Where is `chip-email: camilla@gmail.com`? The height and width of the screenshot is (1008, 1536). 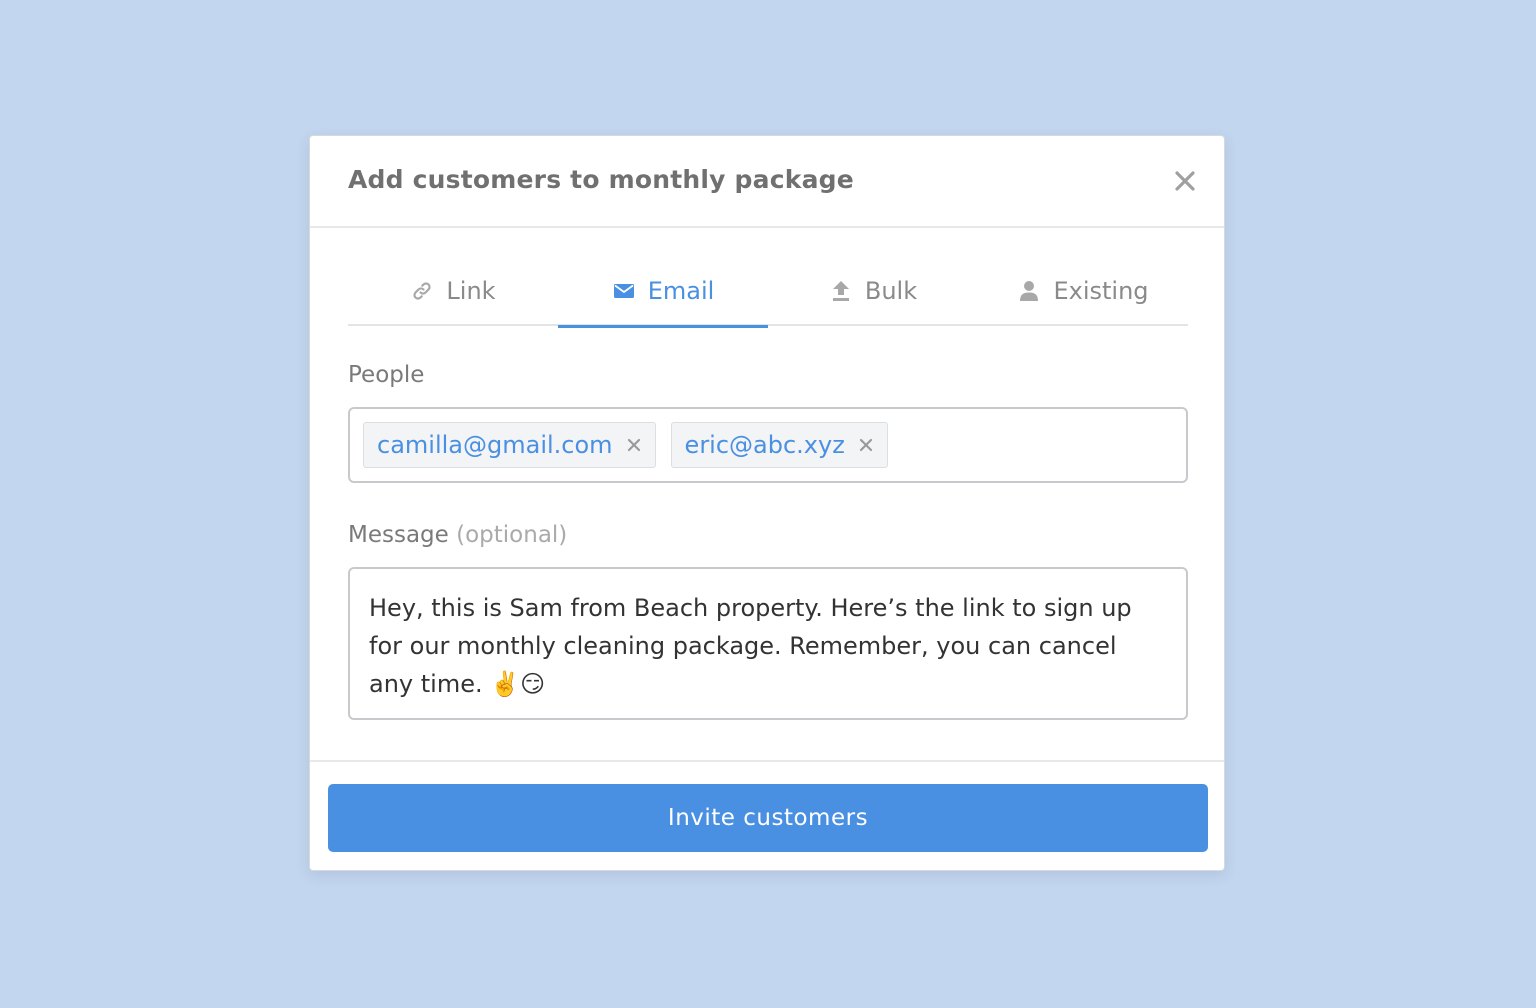
chip-email: camilla@gmail.com is located at coordinates (495, 445).